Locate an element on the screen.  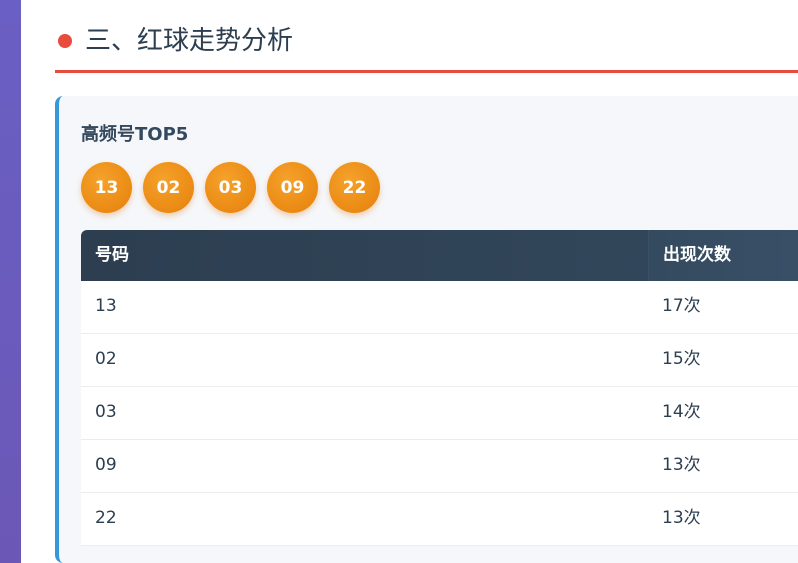
section-title: 三、红球走势分析 is located at coordinates (189, 41).